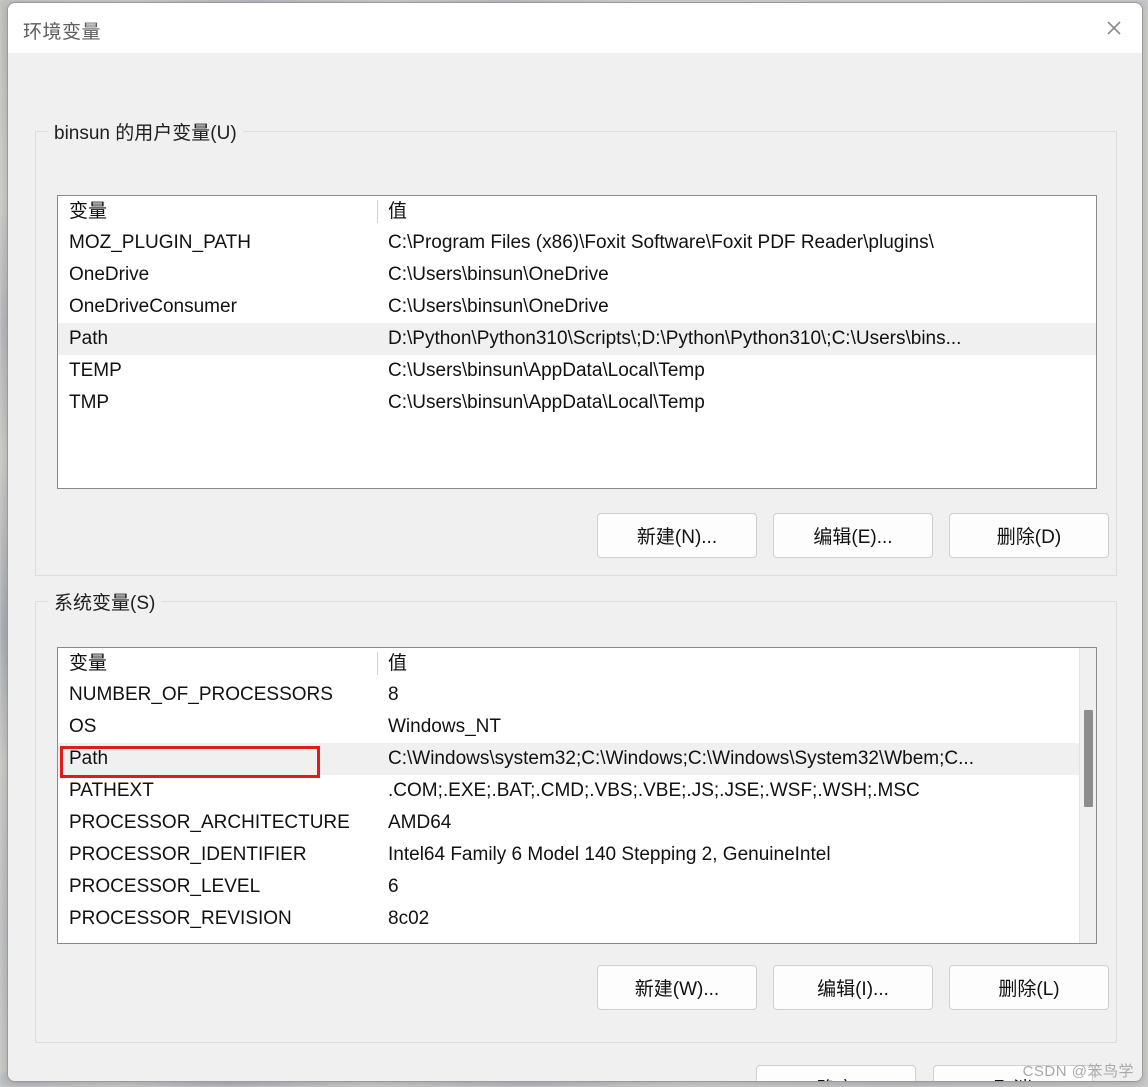 This screenshot has height=1087, width=1148. Describe the element at coordinates (736, 663) in the screenshot. I see `system-column-header-value: 值` at that location.